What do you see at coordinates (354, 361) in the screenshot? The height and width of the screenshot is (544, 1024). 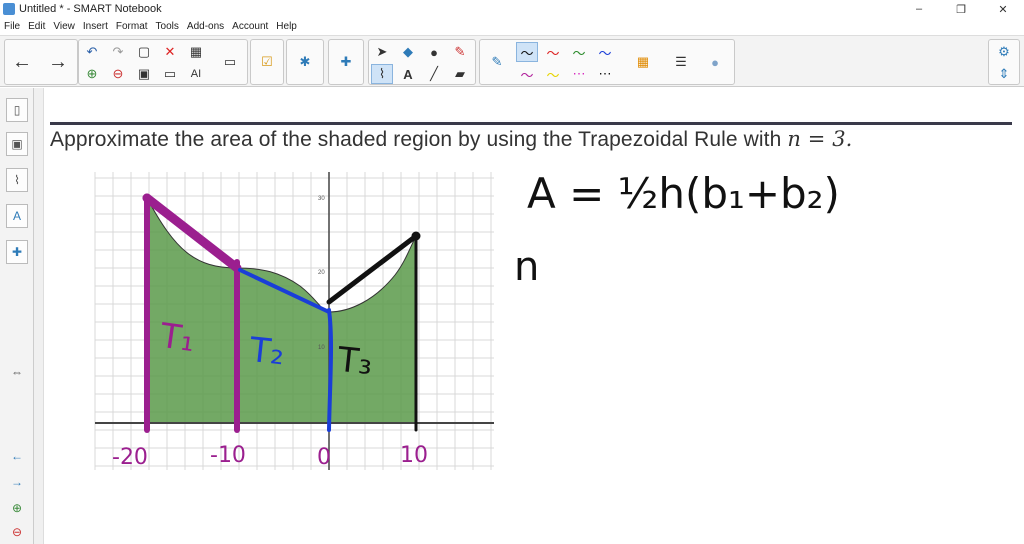 I see `label-t3: T₃` at bounding box center [354, 361].